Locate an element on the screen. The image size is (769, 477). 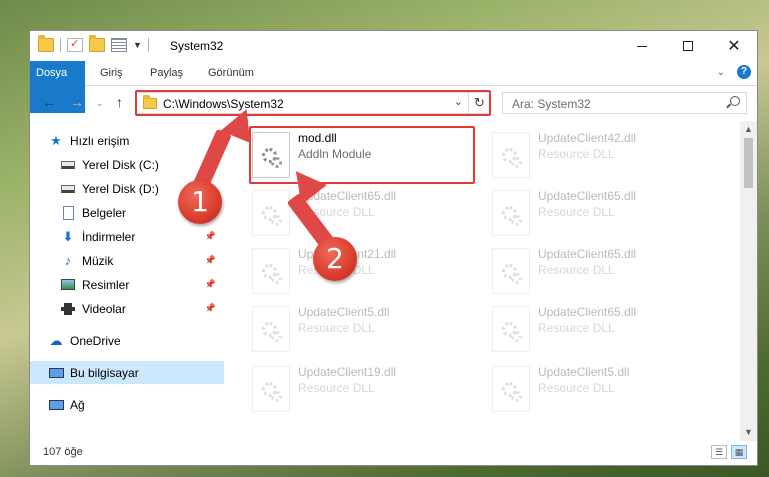
forward-arrow-icon: → is located at coordinates (77, 102).